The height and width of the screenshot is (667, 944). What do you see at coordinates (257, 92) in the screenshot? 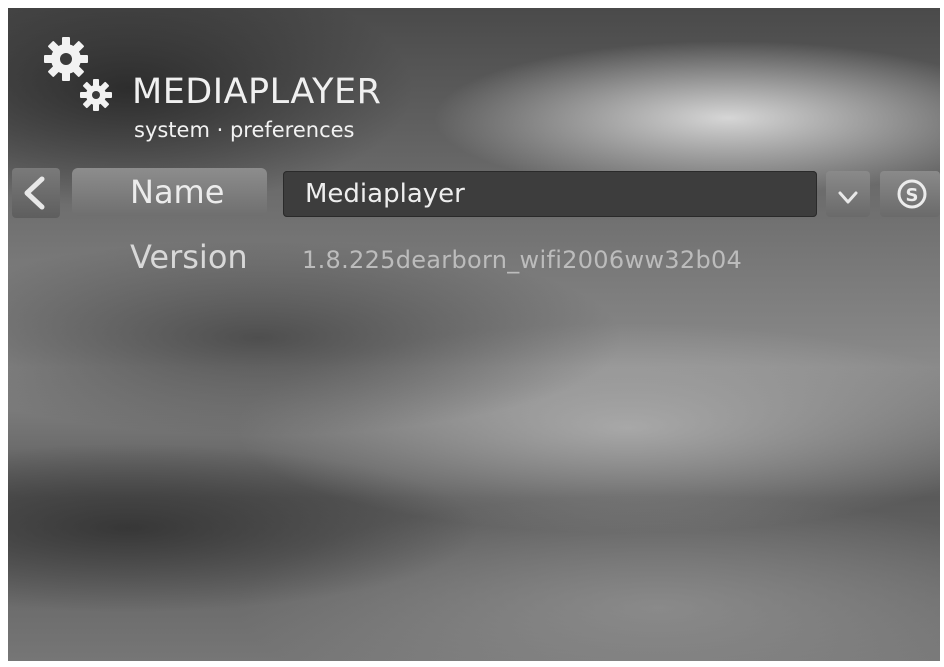
I see `app-title: MEDIAPLAYER` at bounding box center [257, 92].